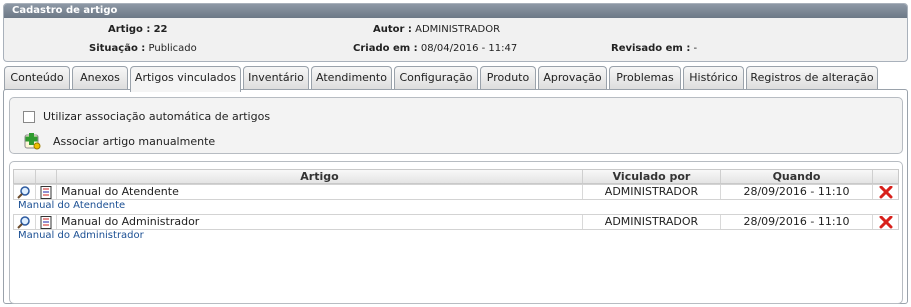 The width and height of the screenshot is (911, 307). I want to click on autor-value: ADMINISTRADOR, so click(458, 29).